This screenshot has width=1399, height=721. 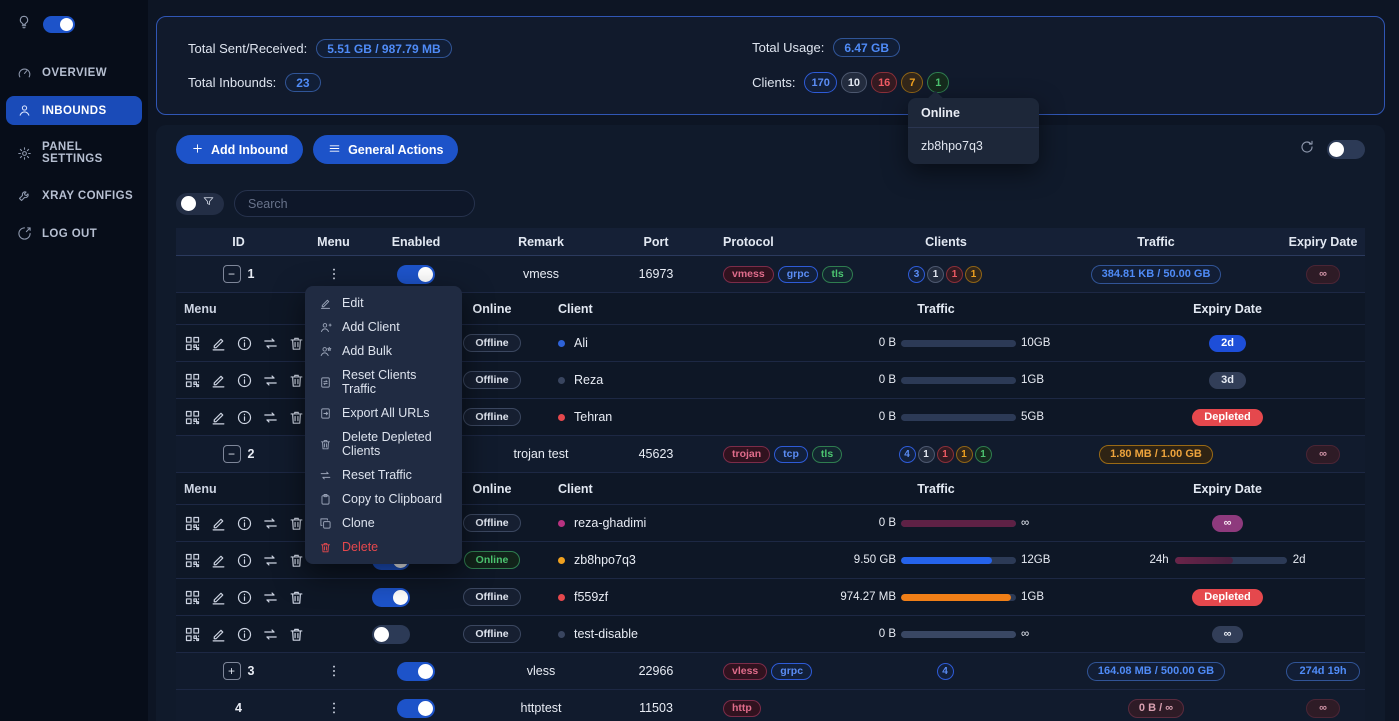 What do you see at coordinates (383, 475) in the screenshot?
I see `context-menu-item-reset-traffic: Reset Traffic` at bounding box center [383, 475].